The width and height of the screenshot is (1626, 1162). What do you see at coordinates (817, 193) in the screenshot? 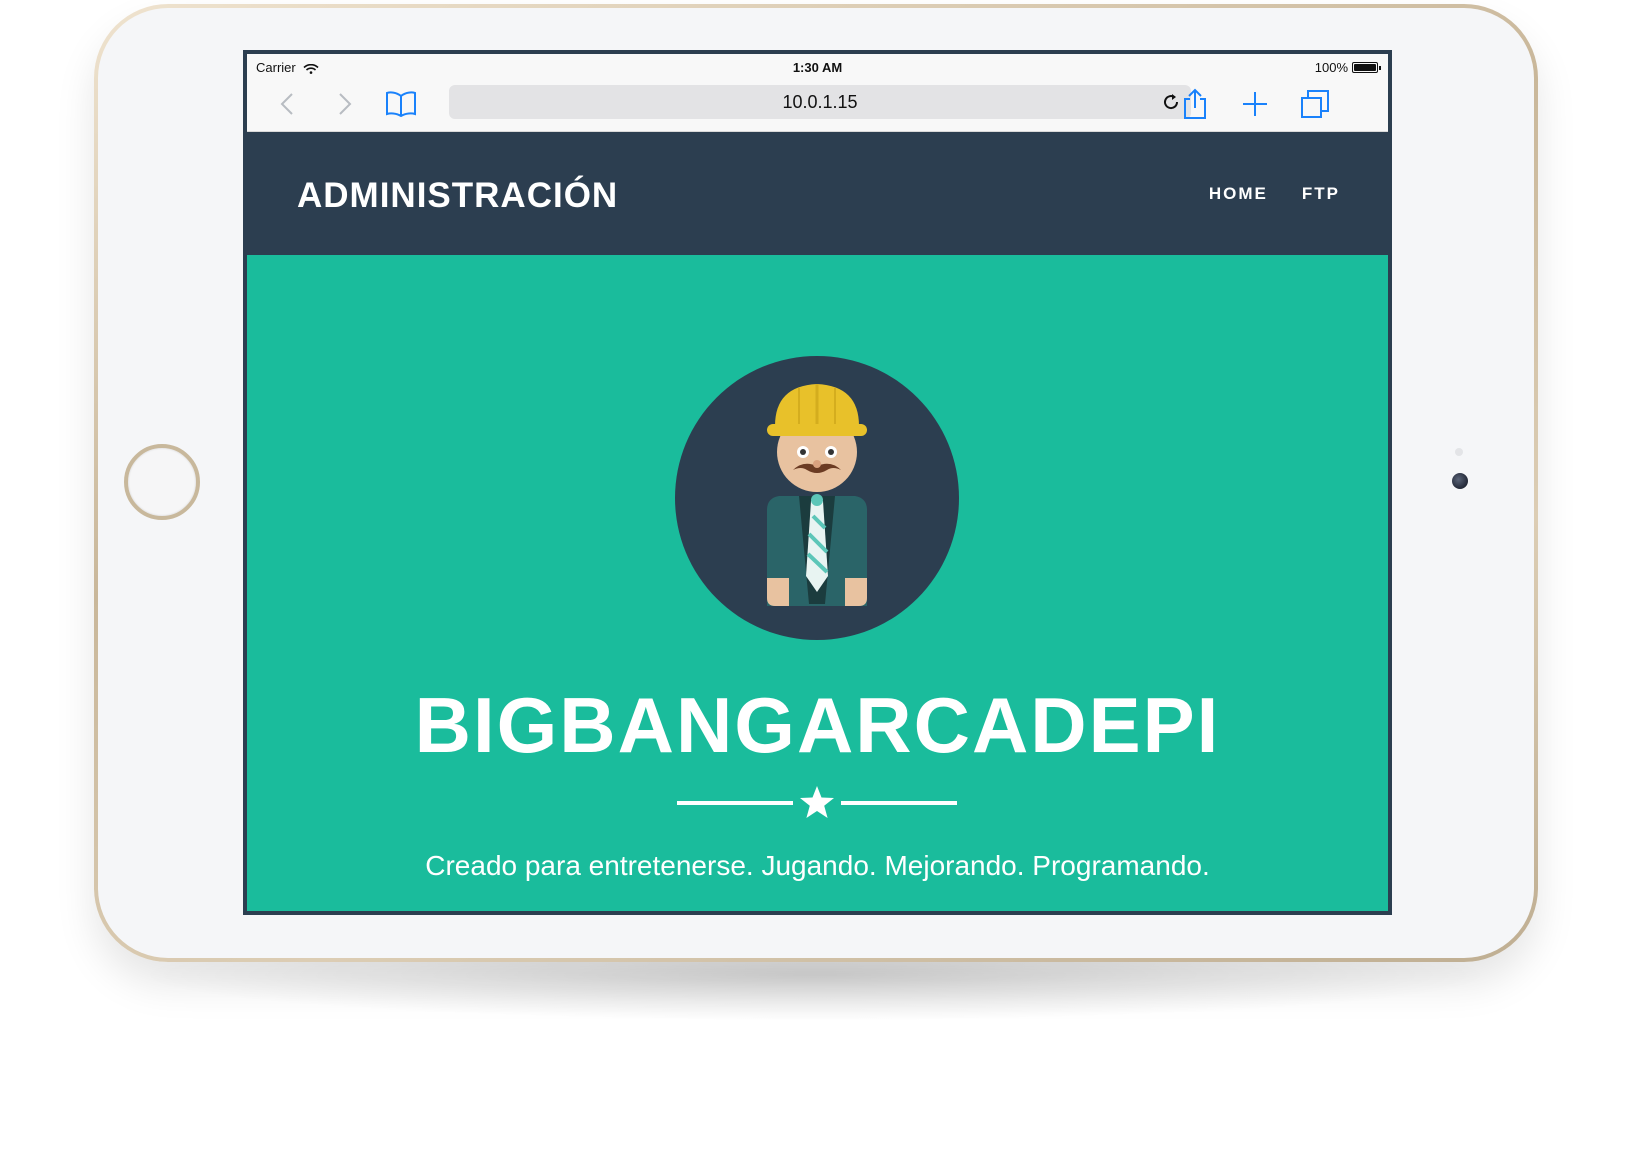
I see `site-navbar: ADMINISTRACIÓN HOME FTP` at bounding box center [817, 193].